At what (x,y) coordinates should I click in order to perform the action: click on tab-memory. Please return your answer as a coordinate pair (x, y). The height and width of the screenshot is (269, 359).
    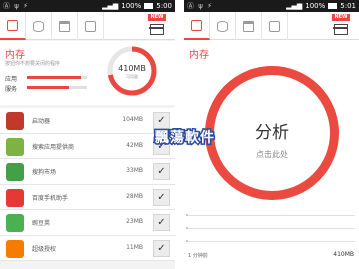
    Looking at the image, I should click on (13, 26).